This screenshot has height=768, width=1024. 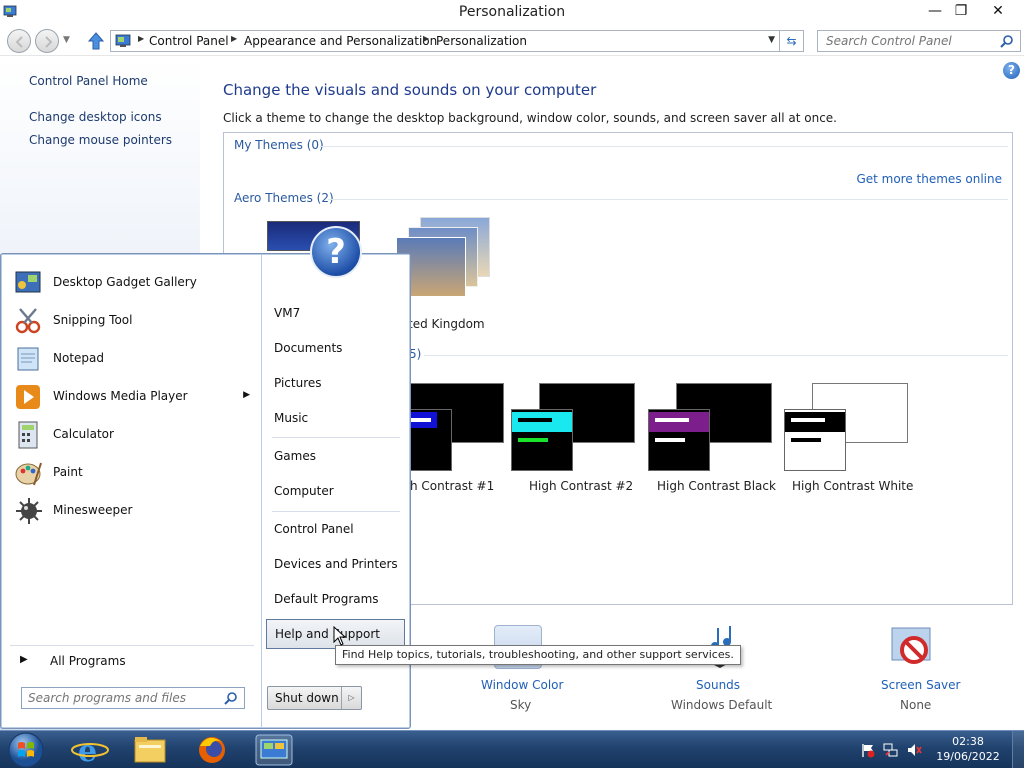 What do you see at coordinates (716, 486) in the screenshot?
I see `theme-label-high-contrast-black: High Contrast Black` at bounding box center [716, 486].